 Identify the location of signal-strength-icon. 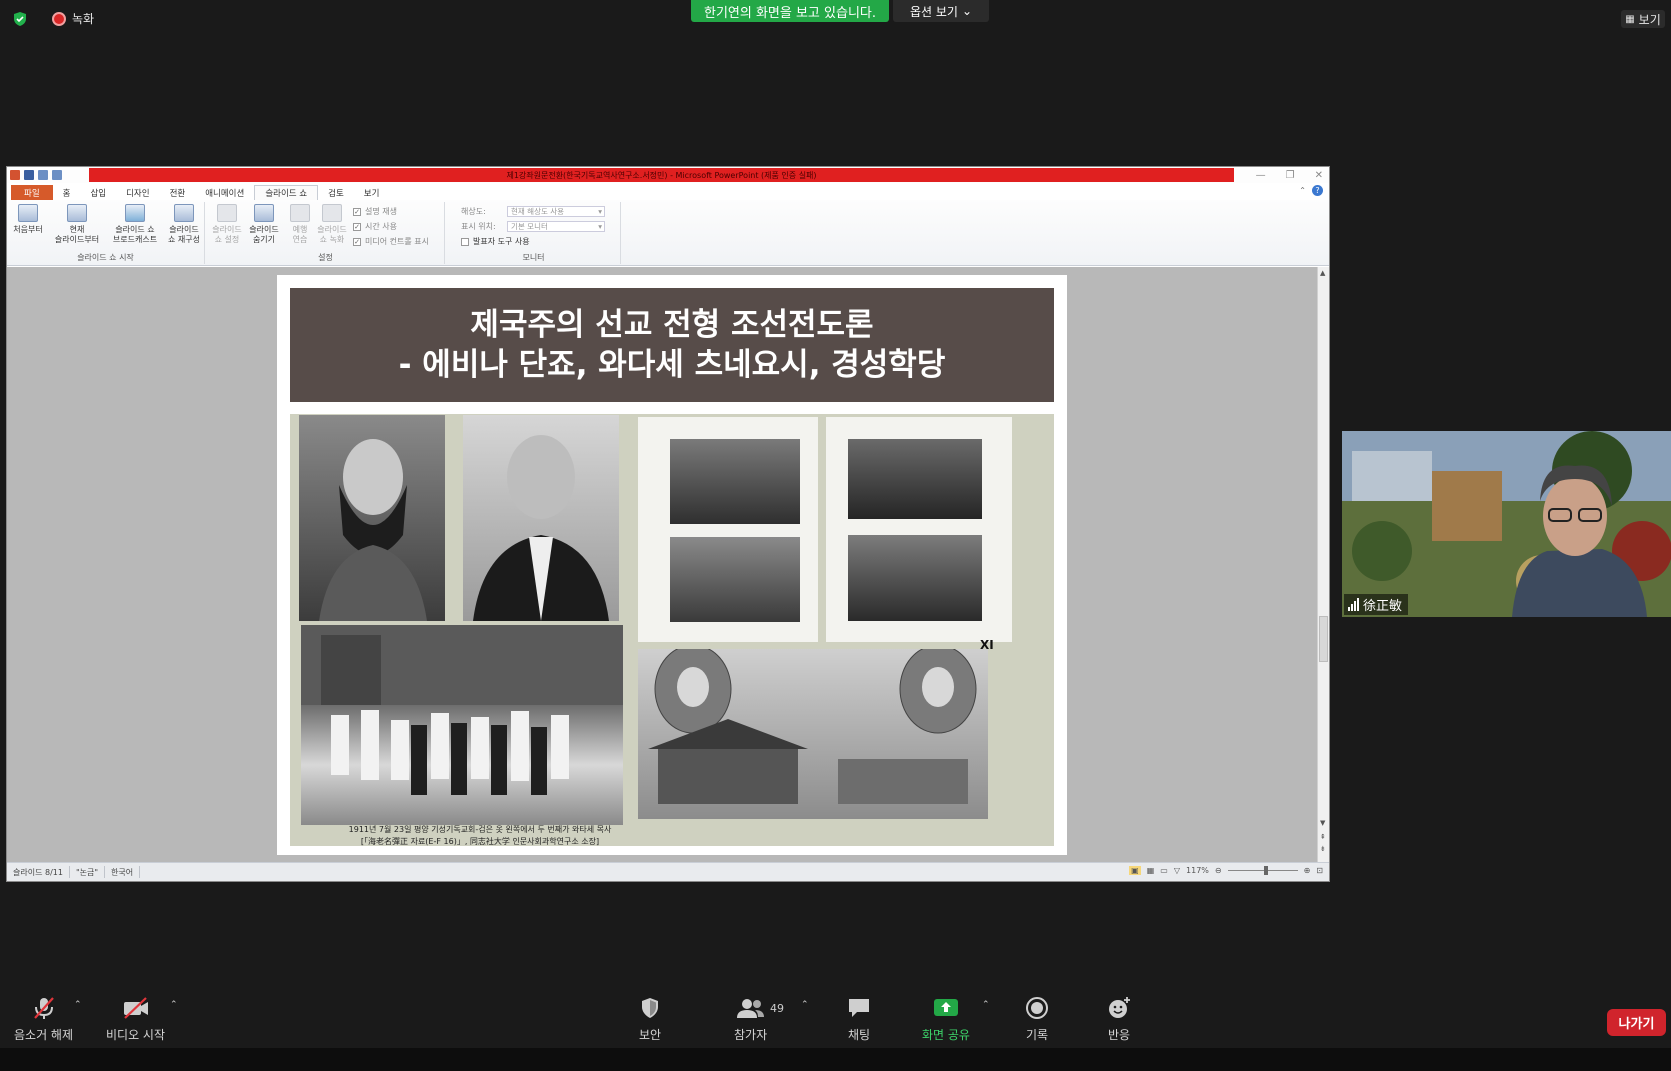
(1353, 604).